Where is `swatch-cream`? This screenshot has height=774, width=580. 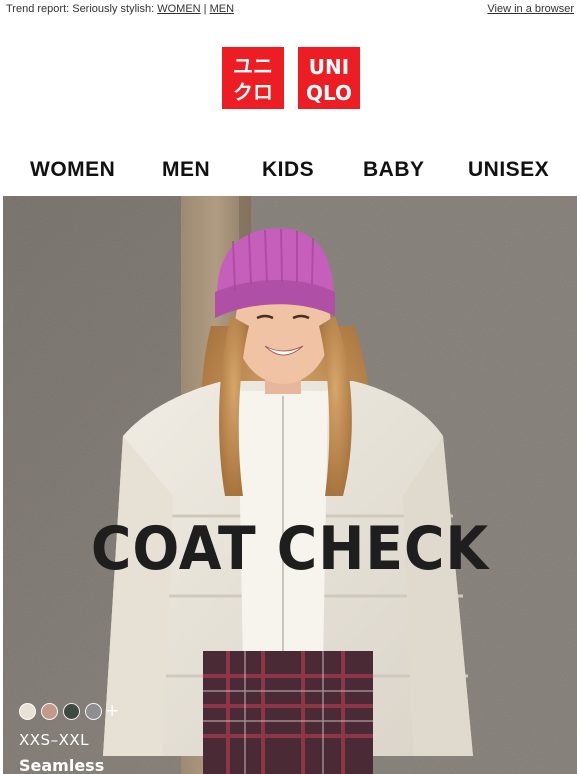 swatch-cream is located at coordinates (27, 711).